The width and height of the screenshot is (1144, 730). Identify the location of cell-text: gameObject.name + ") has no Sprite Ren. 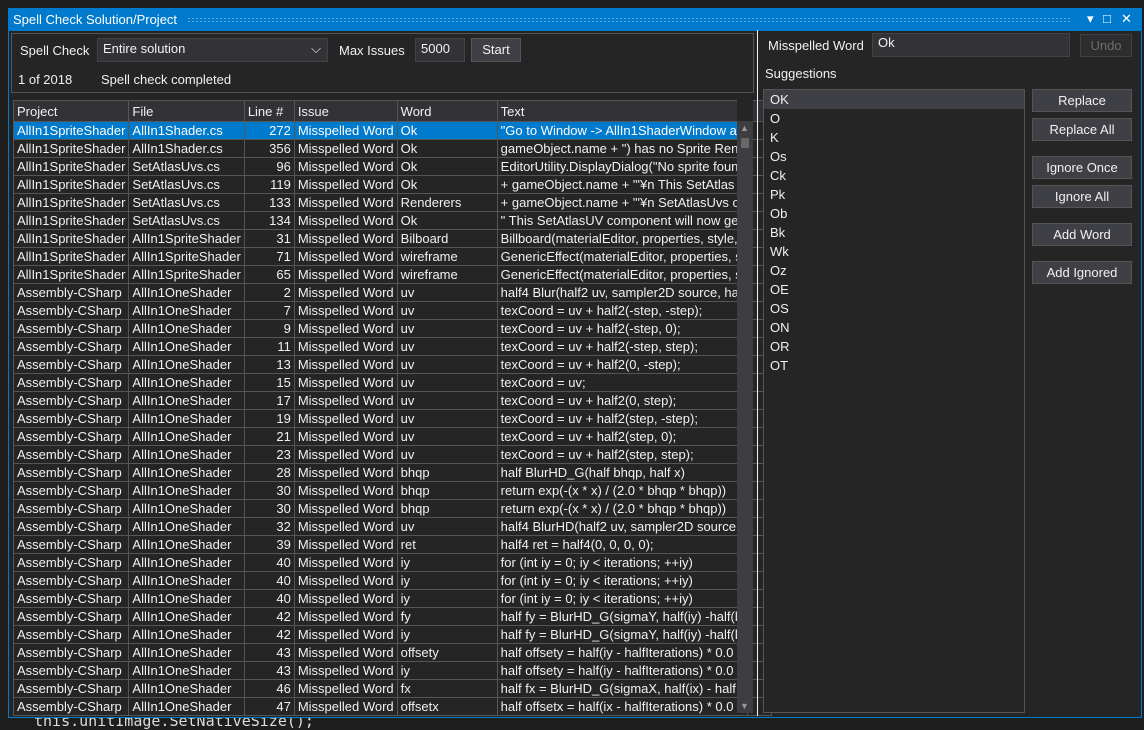
(622, 148).